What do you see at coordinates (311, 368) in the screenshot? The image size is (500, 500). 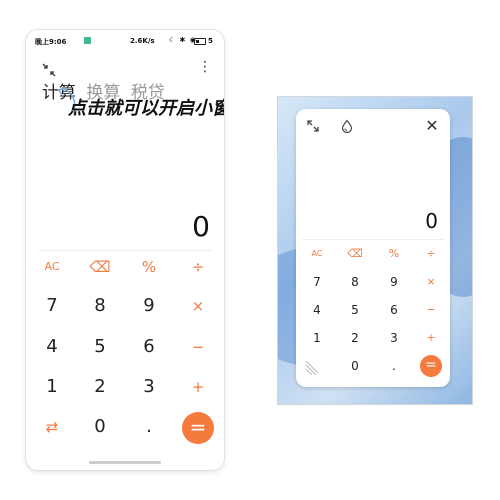 I see `resize-handle-icon` at bounding box center [311, 368].